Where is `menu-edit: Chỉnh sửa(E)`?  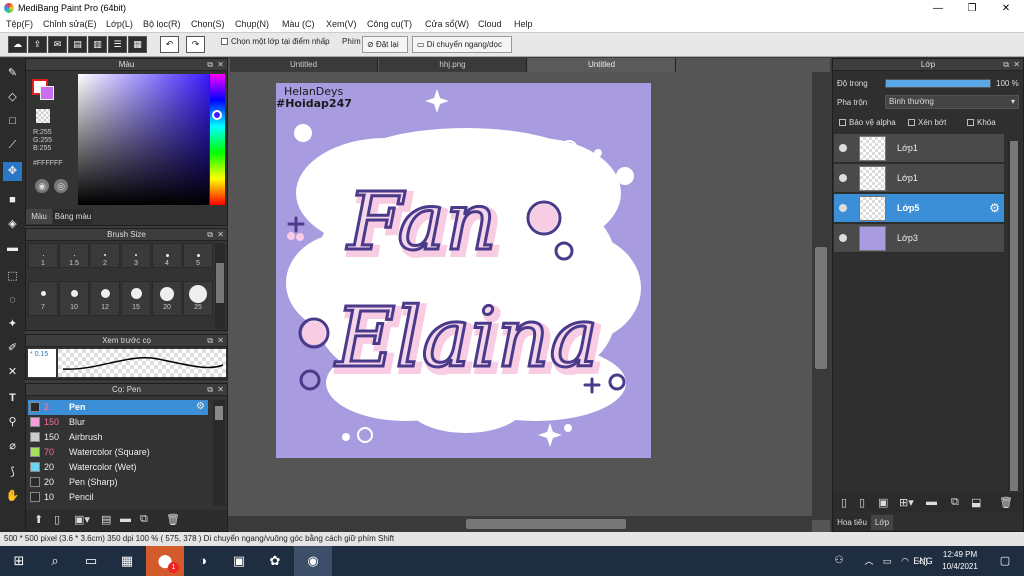 menu-edit: Chỉnh sửa(E) is located at coordinates (70, 24).